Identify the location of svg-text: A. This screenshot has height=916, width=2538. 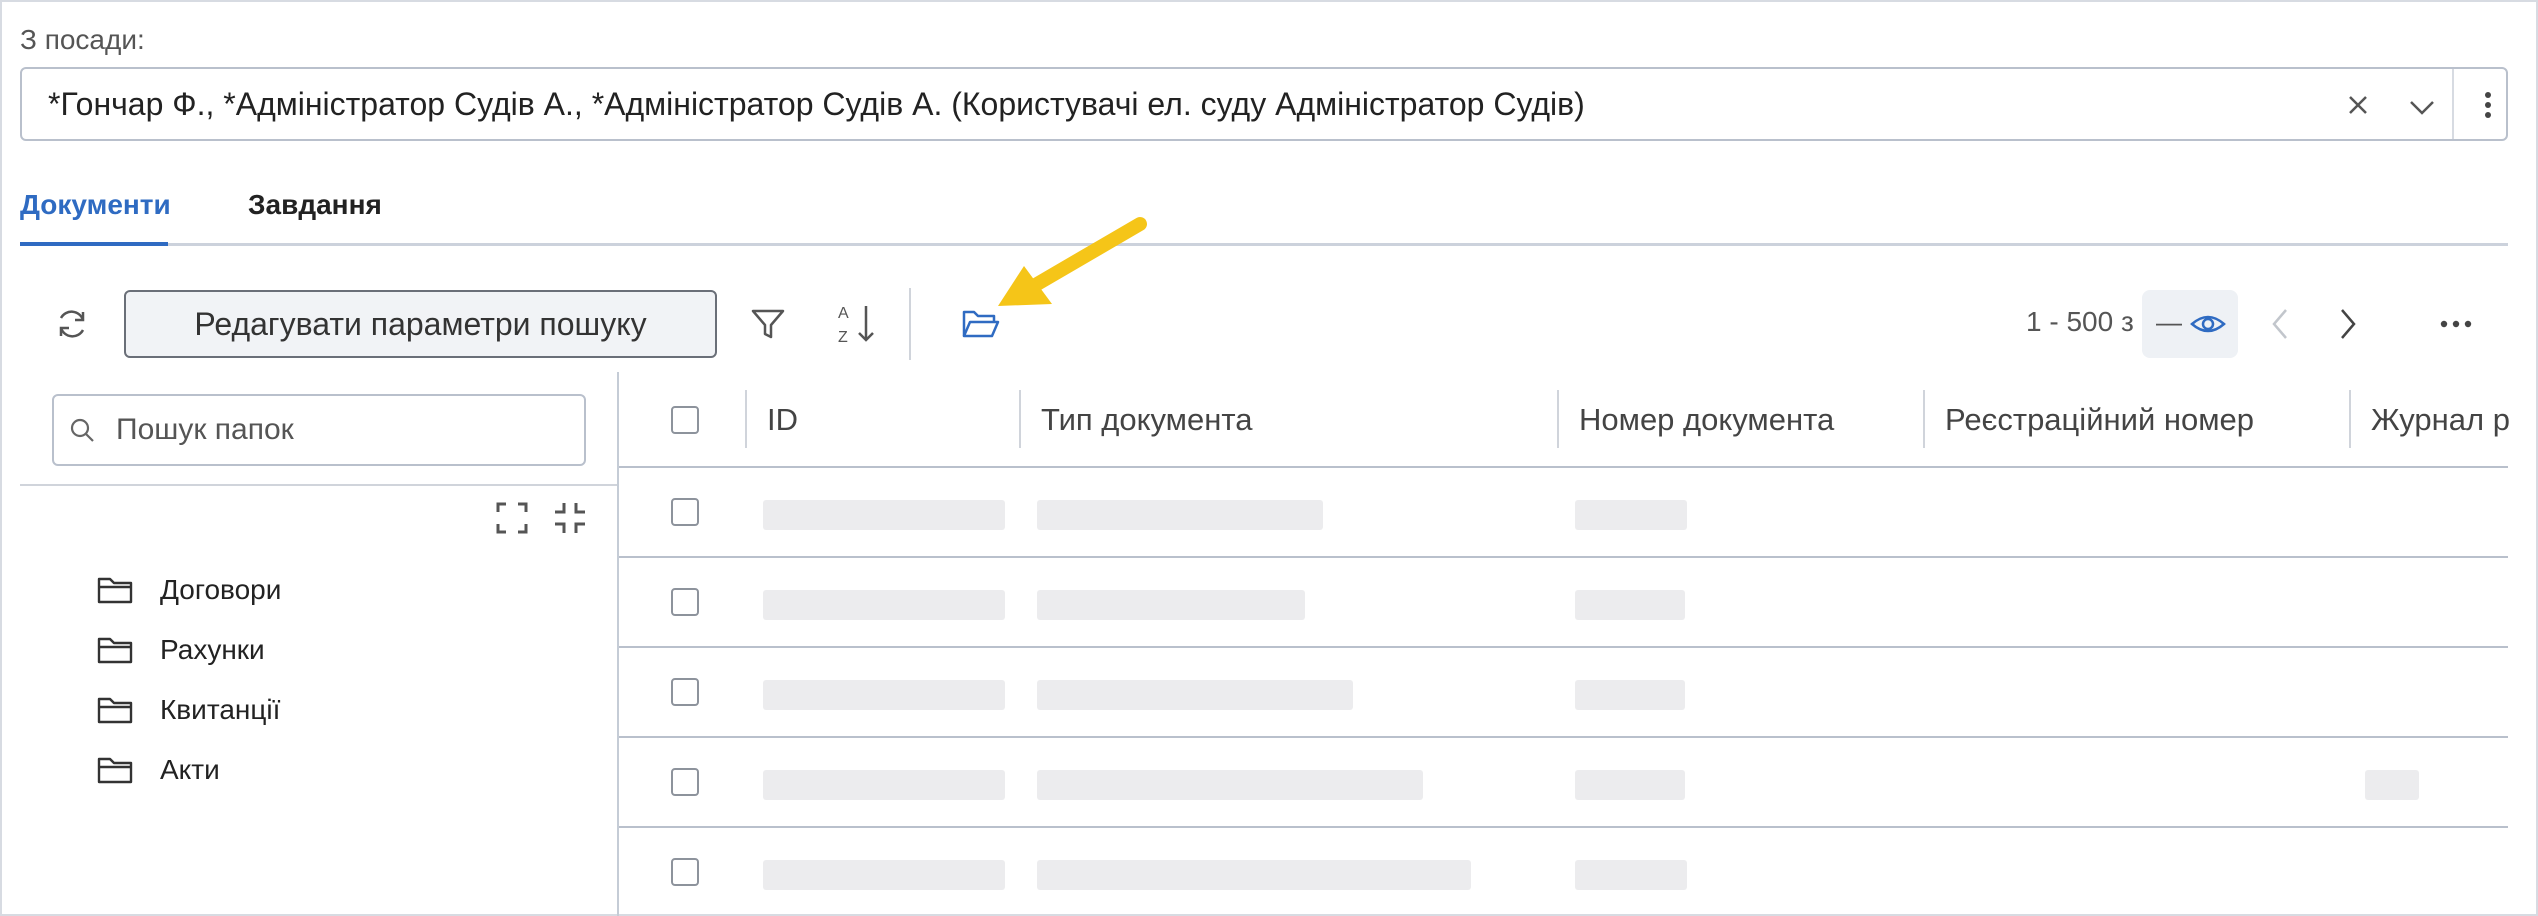
(843, 313).